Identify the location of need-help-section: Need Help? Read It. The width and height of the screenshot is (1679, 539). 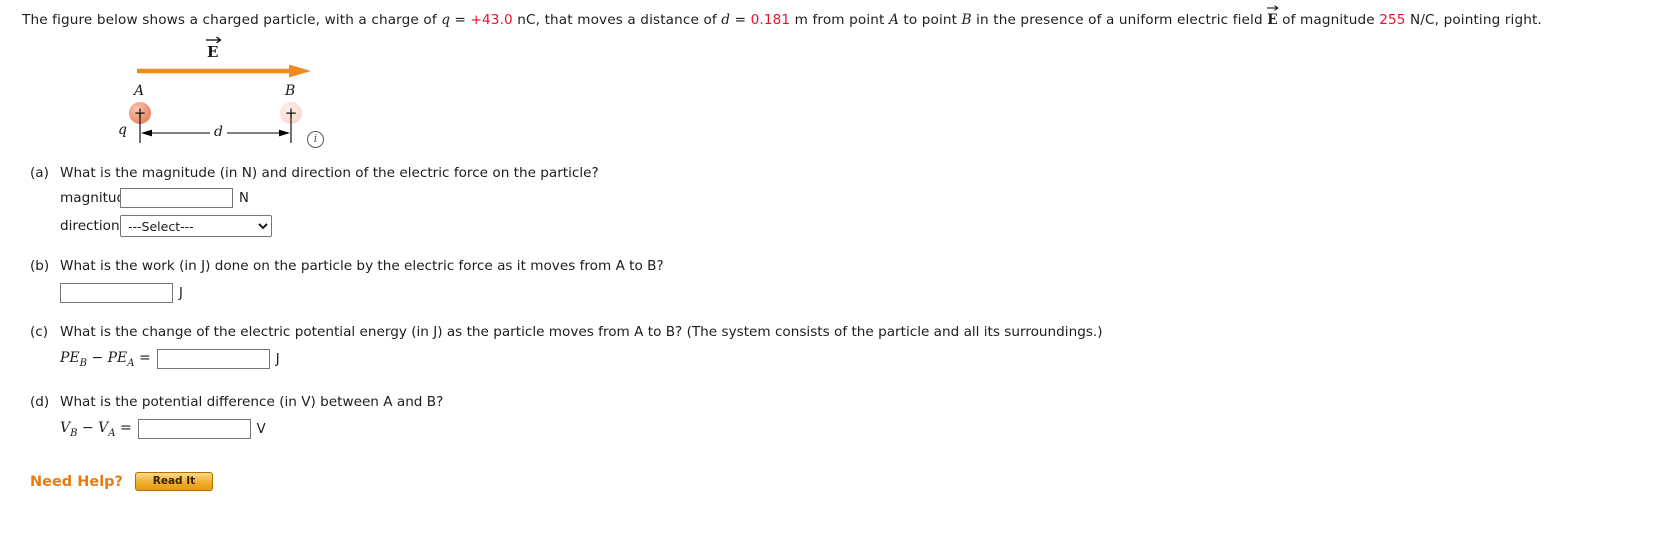
(121, 481).